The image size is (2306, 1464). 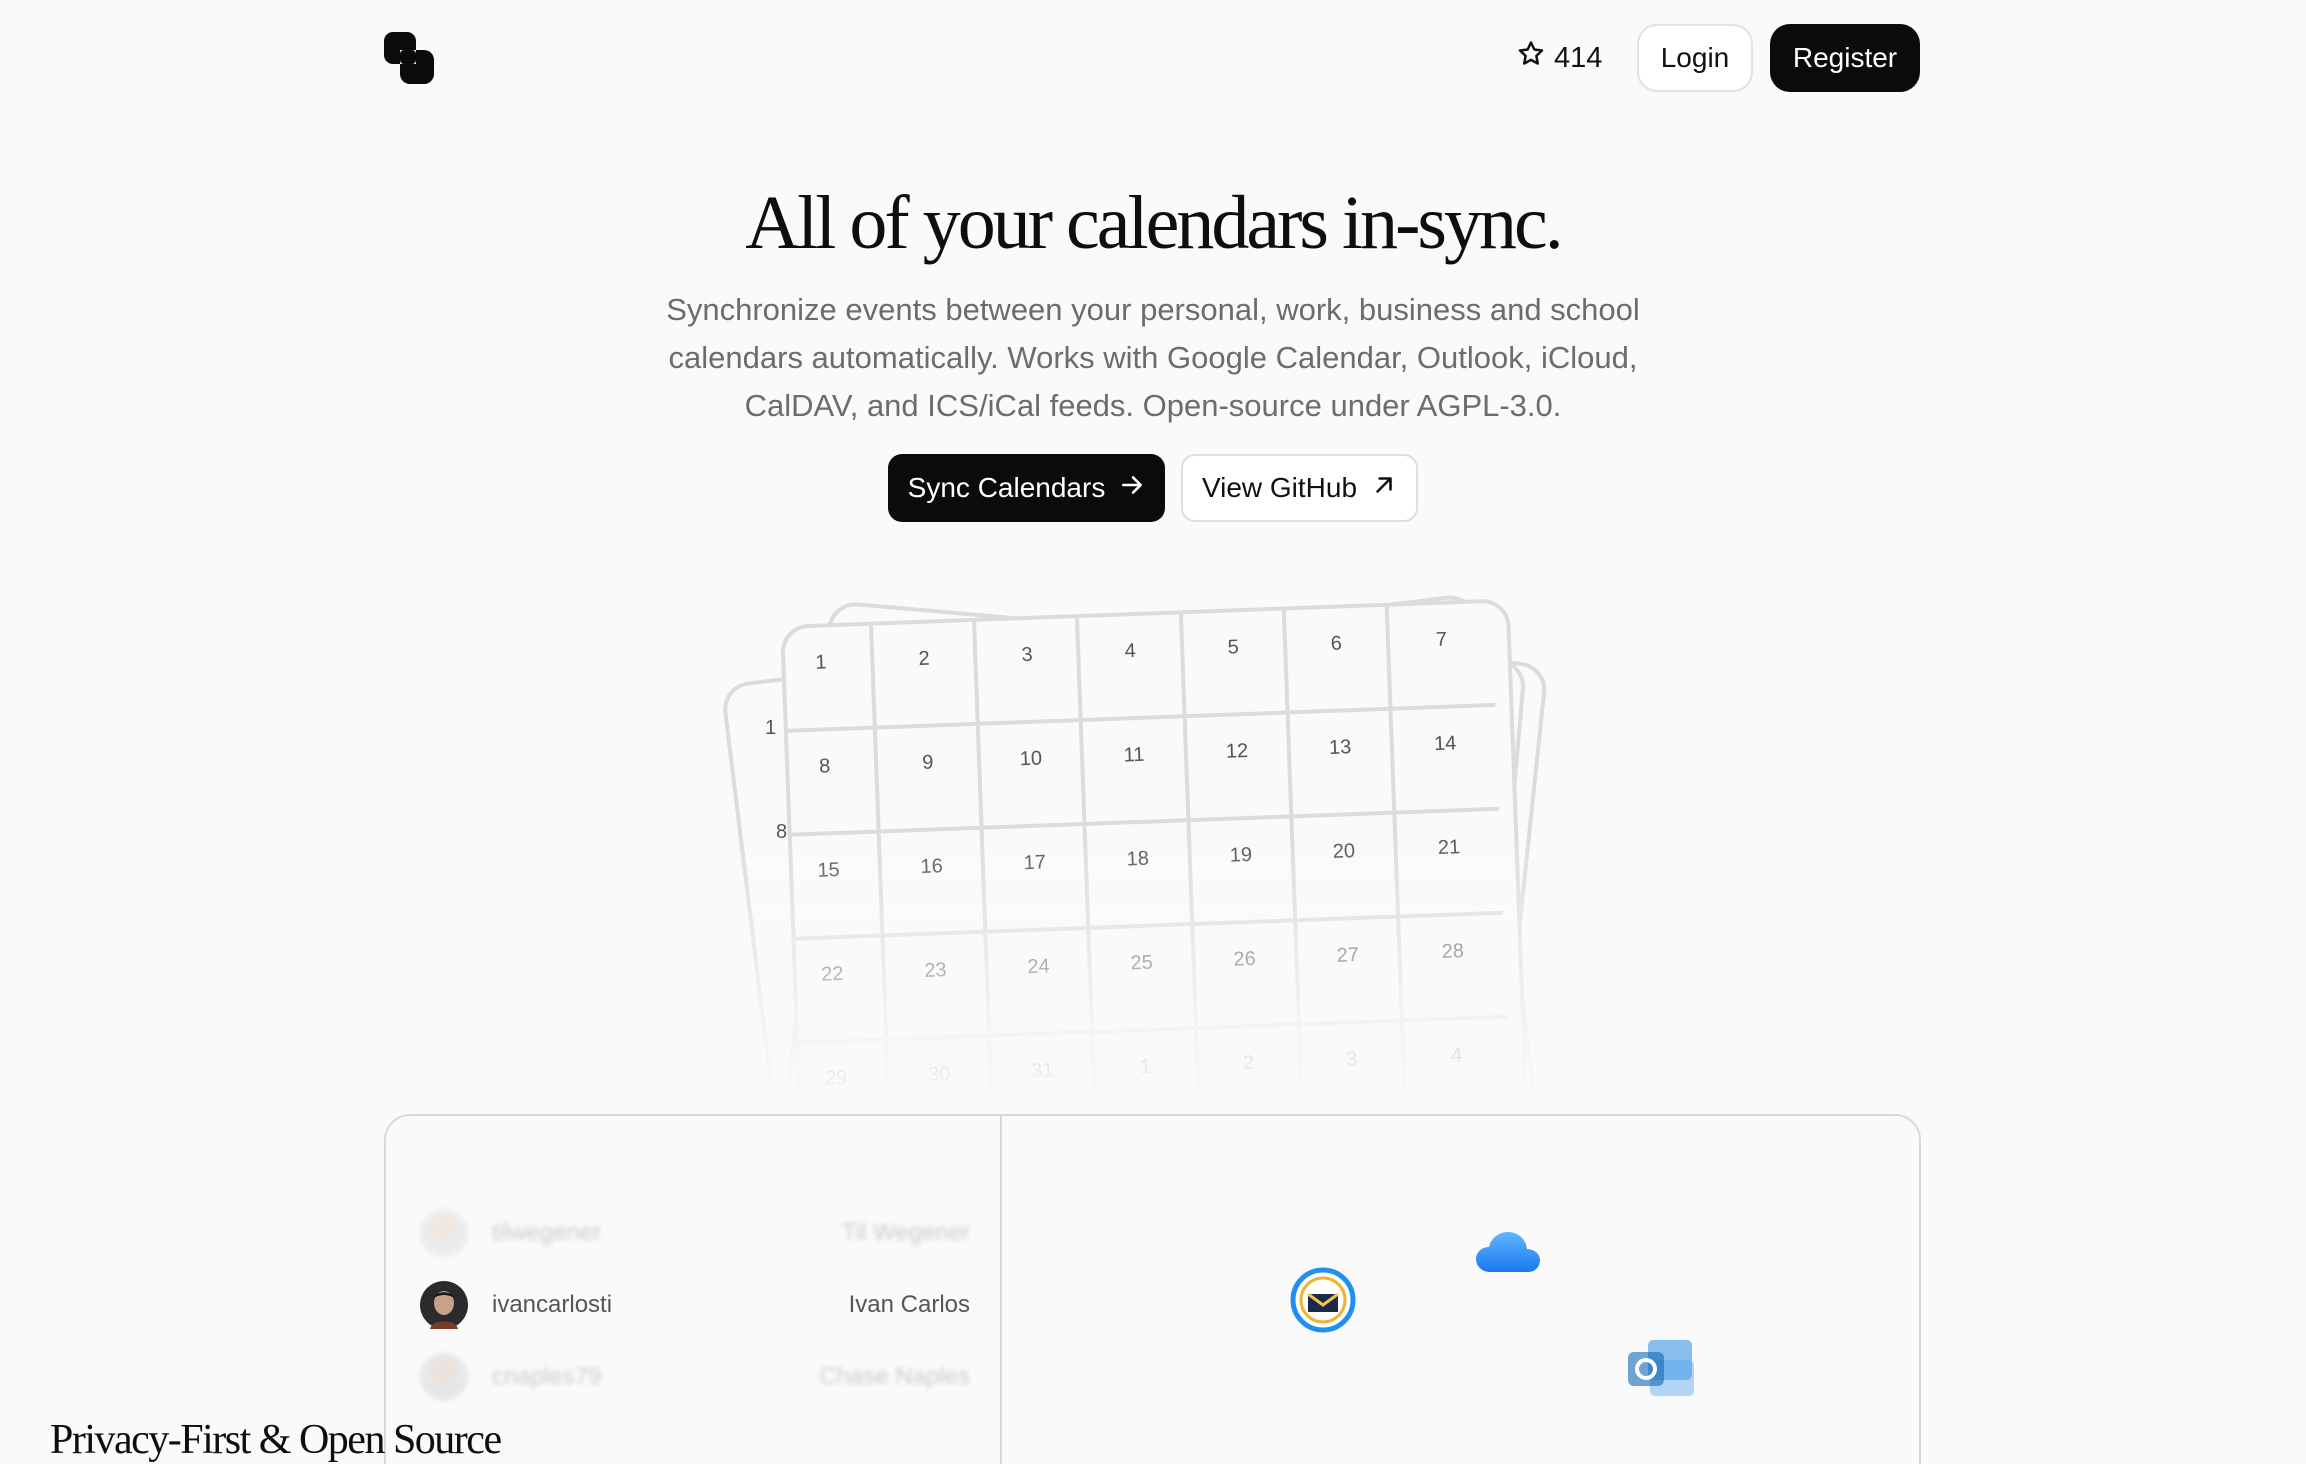 What do you see at coordinates (1236, 664) in the screenshot?
I see `calendar-day-cell: 5` at bounding box center [1236, 664].